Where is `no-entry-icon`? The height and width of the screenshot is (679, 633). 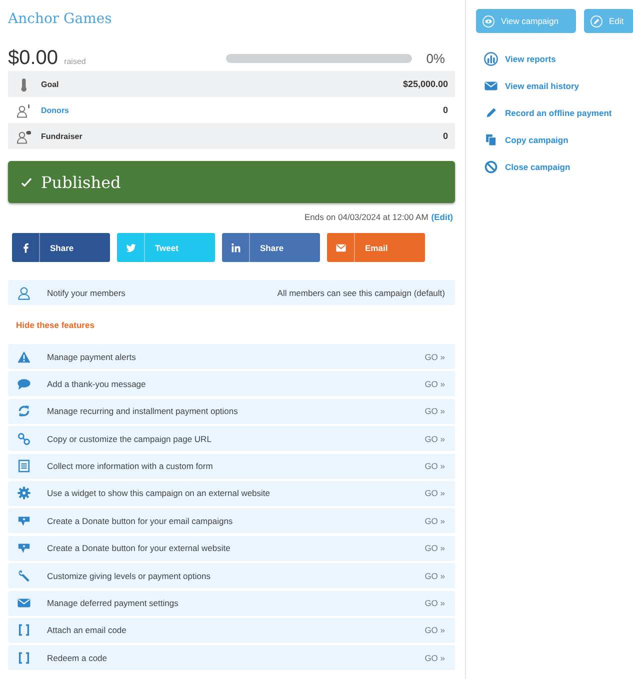
no-entry-icon is located at coordinates (491, 167).